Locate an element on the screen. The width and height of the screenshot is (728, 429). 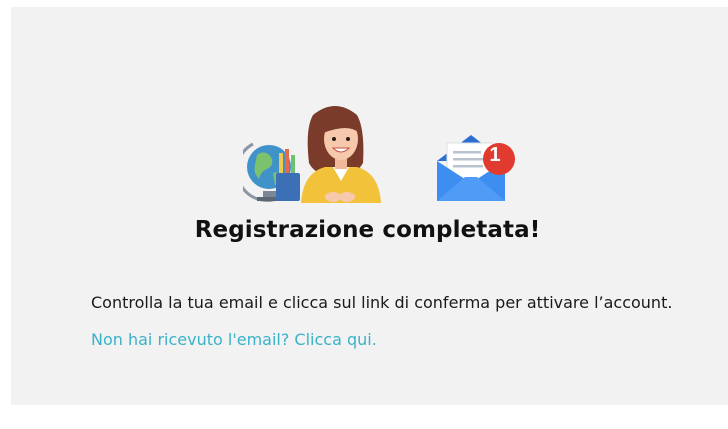
teacher-illustration-icon is located at coordinates (312, 154).